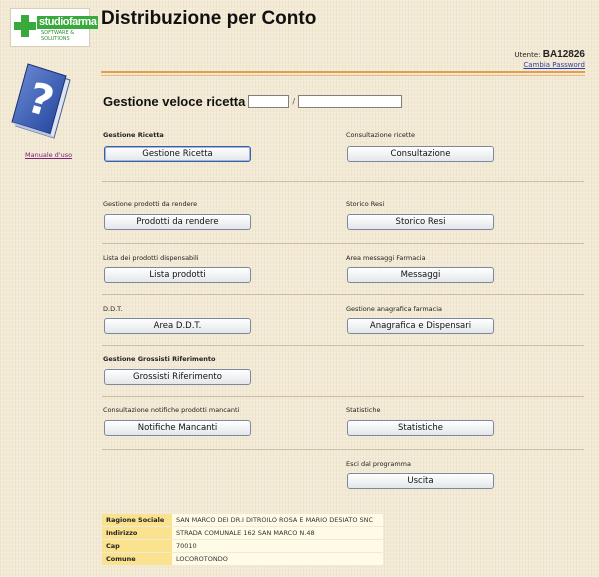 This screenshot has width=599, height=577. What do you see at coordinates (137, 533) in the screenshot?
I see `row-label: Indirizzo` at bounding box center [137, 533].